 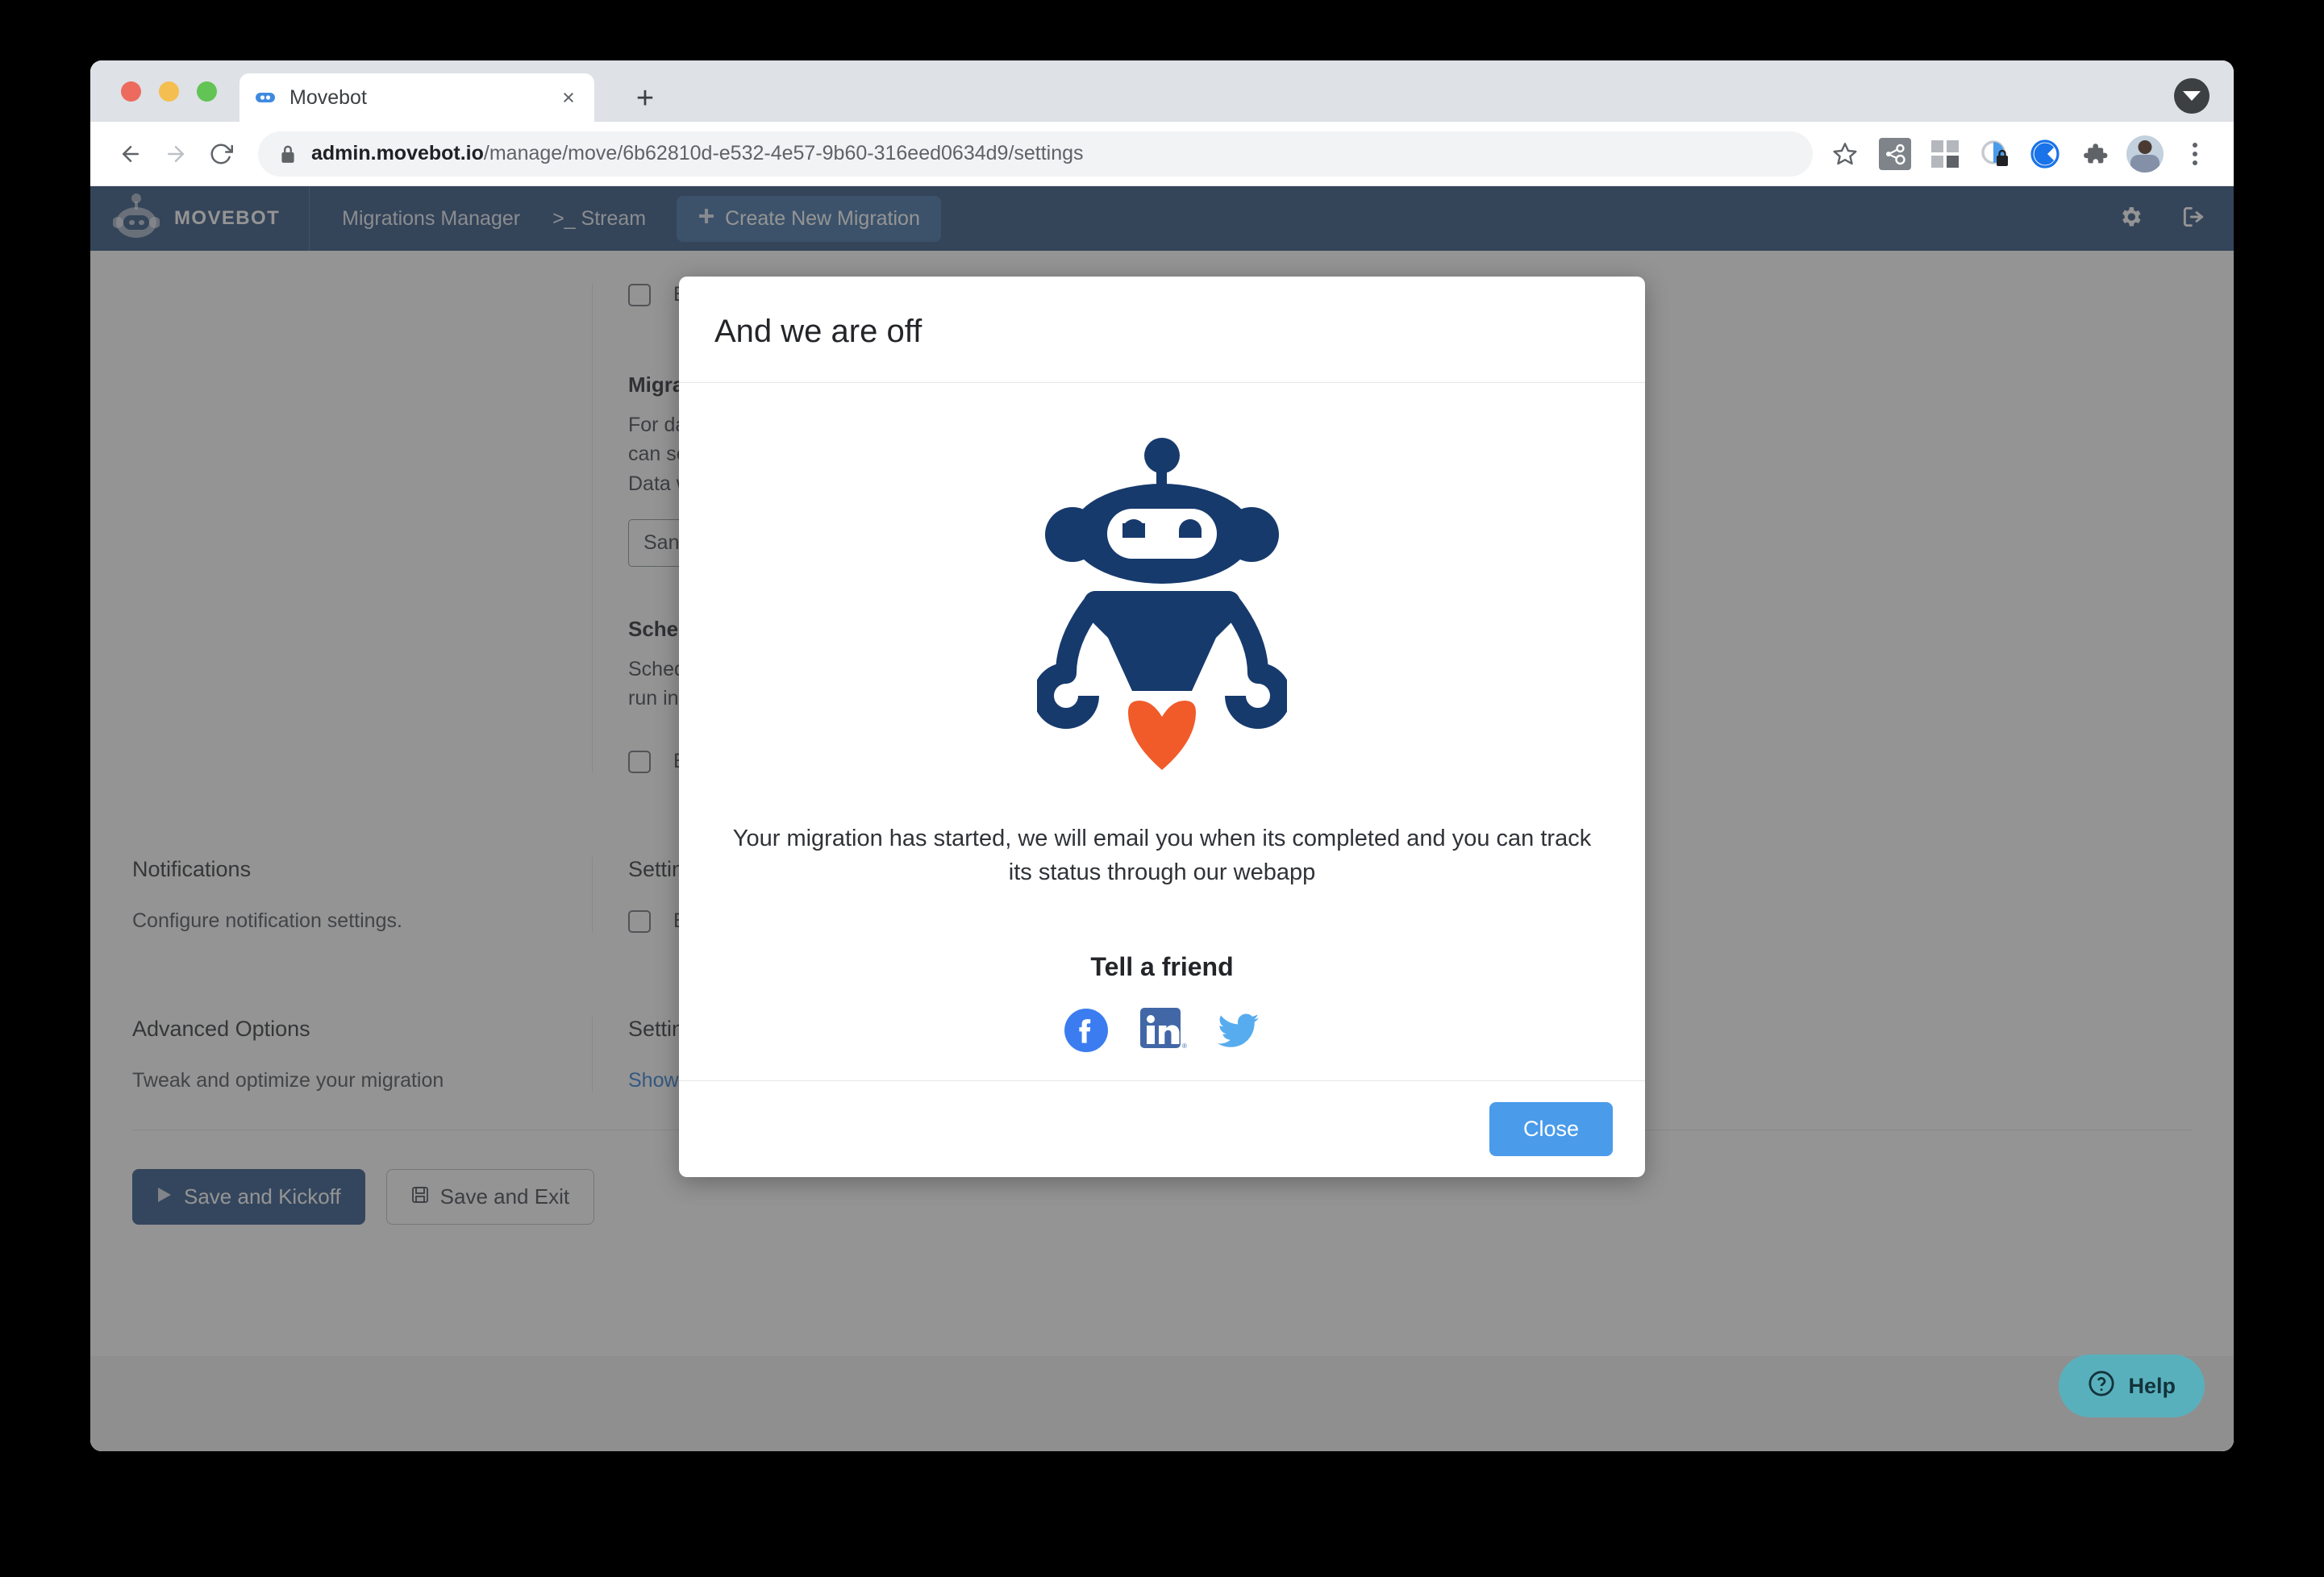 I want to click on linkedin-icon: ®, so click(x=1163, y=1030).